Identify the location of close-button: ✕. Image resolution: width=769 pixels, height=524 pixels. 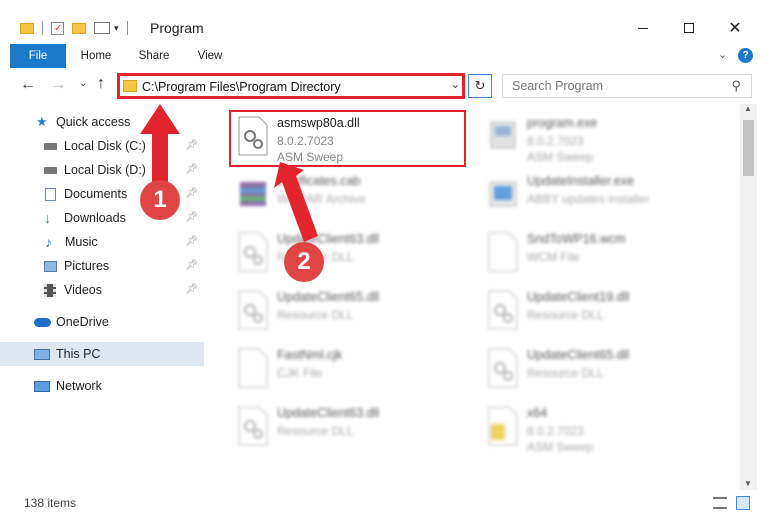
(735, 28).